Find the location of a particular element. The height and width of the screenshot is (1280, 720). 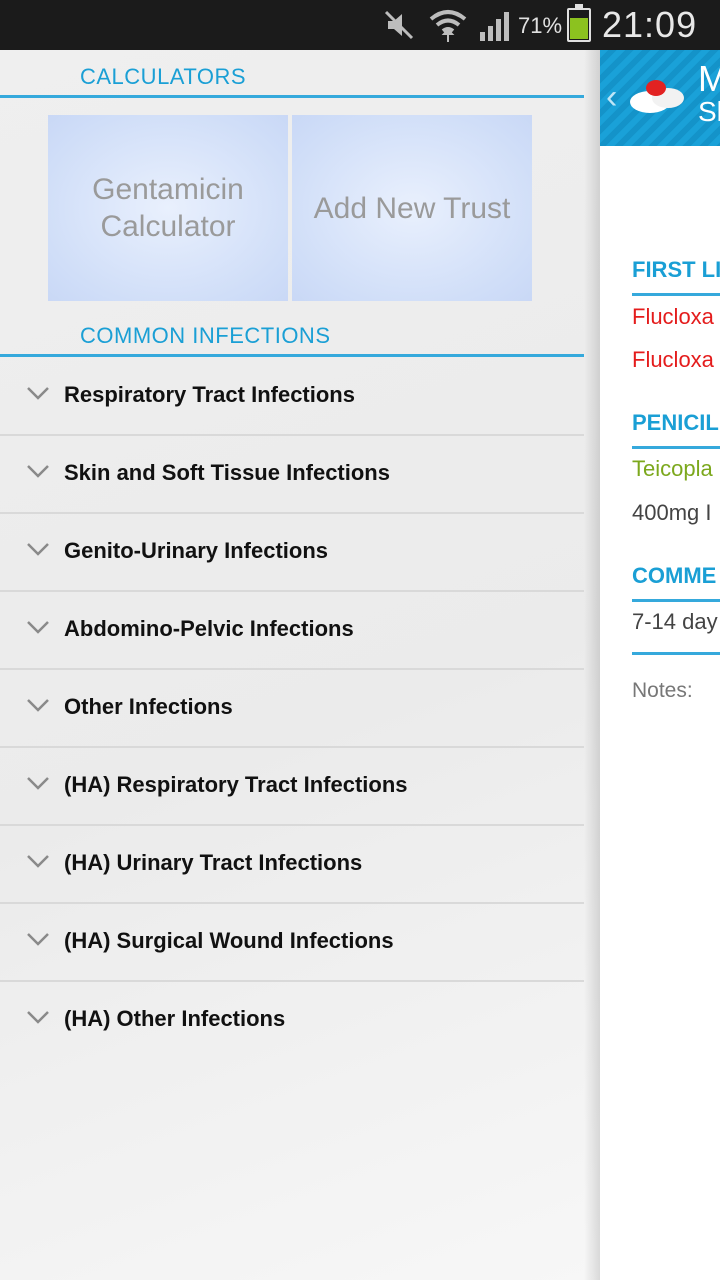

list-item: Respiratory Tract Infections is located at coordinates (292, 397).